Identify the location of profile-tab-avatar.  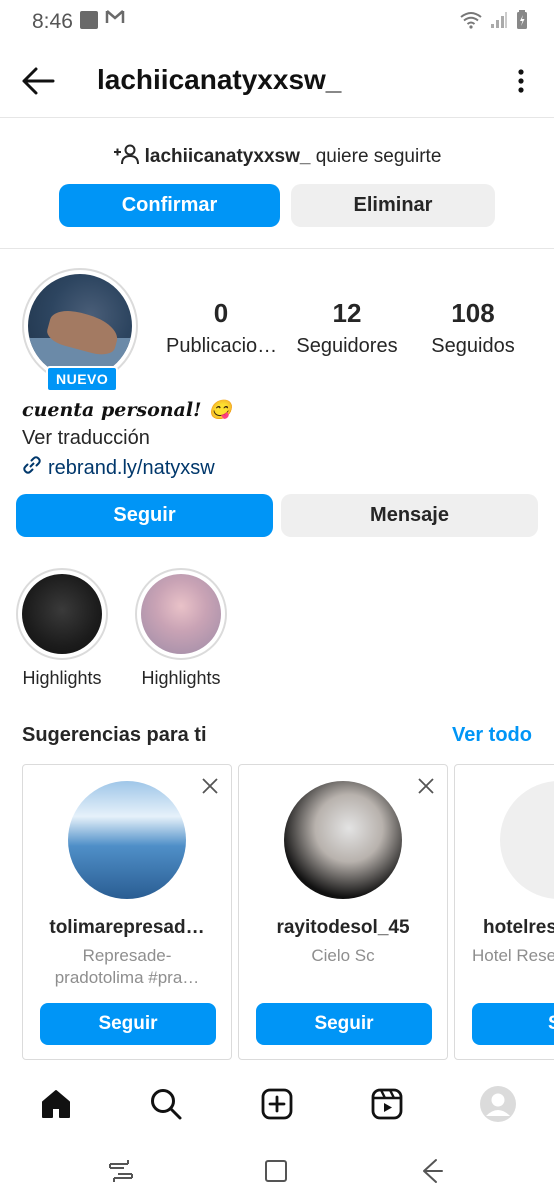
(498, 1104).